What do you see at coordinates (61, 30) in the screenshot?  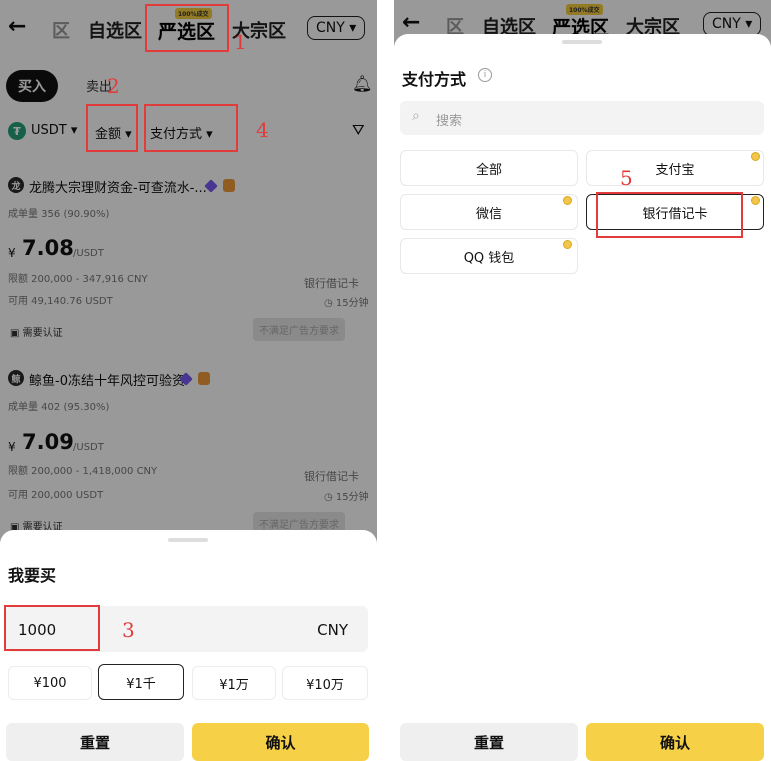 I see `tab-partial: 区` at bounding box center [61, 30].